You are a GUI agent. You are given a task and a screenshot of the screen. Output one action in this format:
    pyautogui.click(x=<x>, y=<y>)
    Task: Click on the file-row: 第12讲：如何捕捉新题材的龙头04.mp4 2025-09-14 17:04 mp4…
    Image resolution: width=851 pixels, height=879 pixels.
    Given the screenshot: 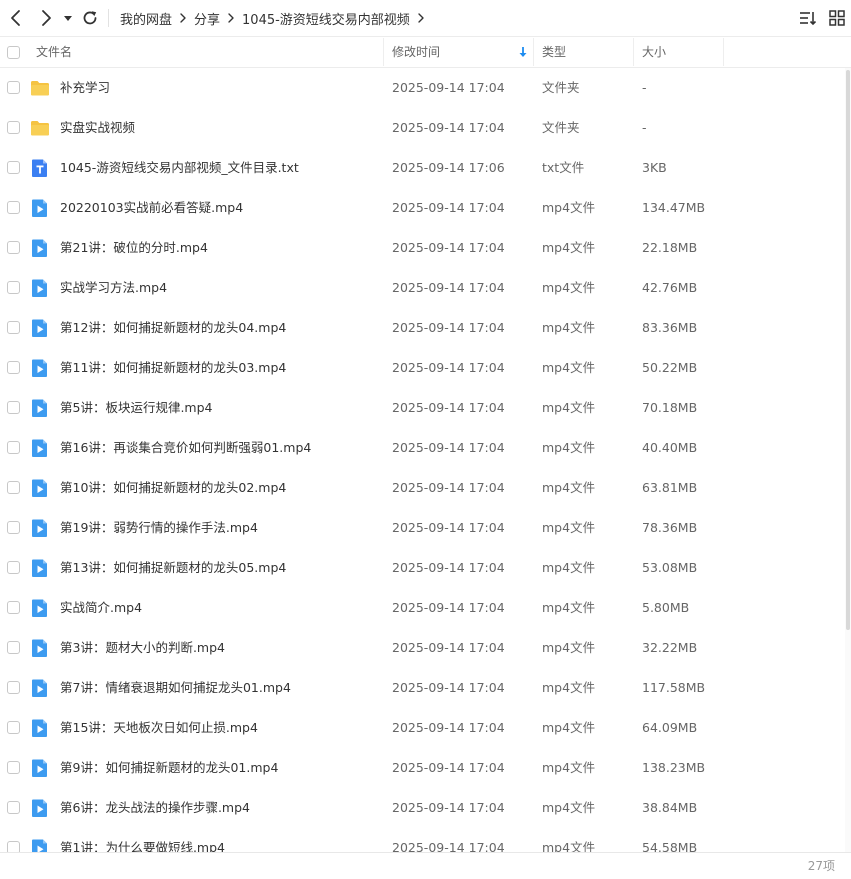 What is the action you would take?
    pyautogui.click(x=422, y=328)
    